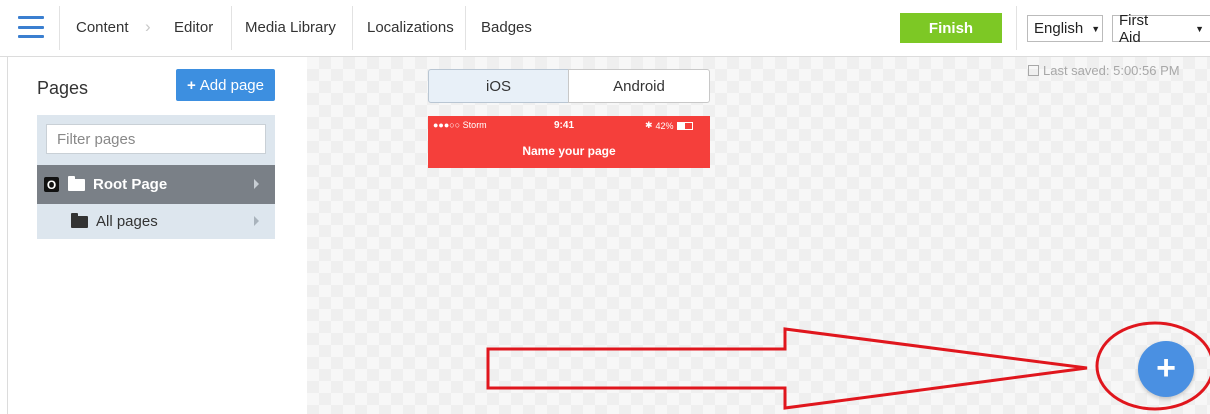  Describe the element at coordinates (102, 27) in the screenshot. I see `nav-content: Content` at that location.